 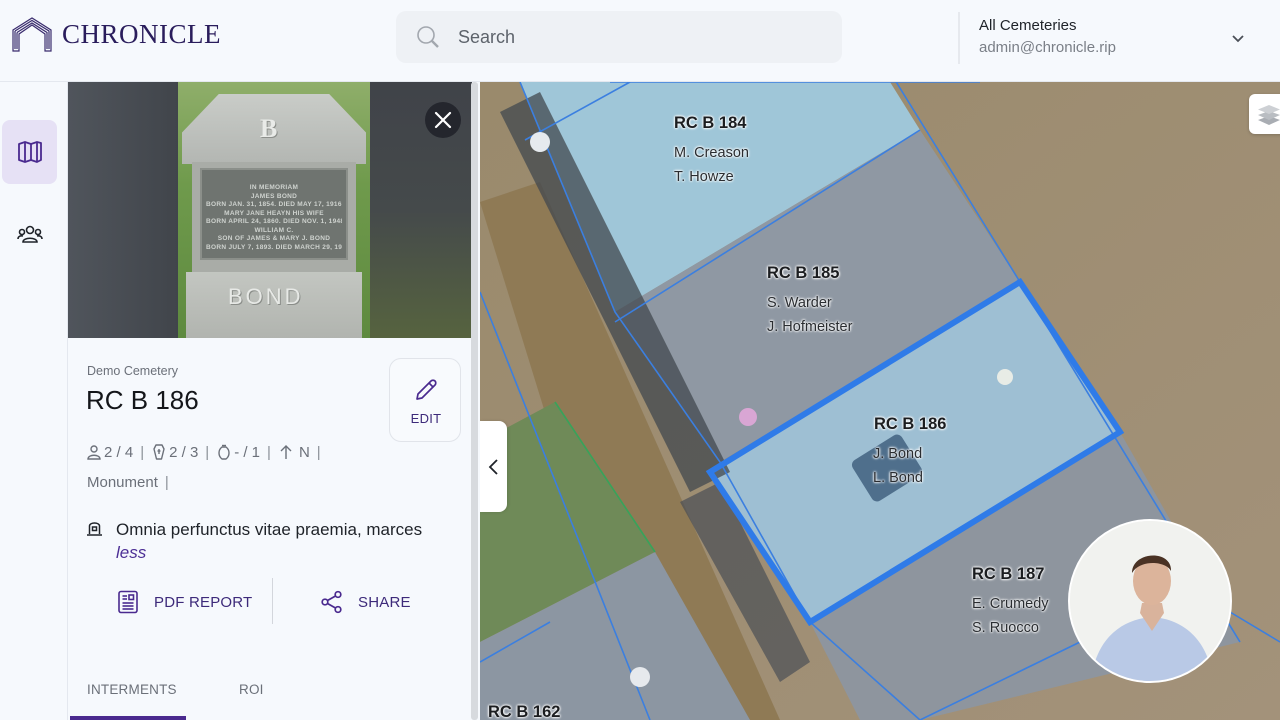 What do you see at coordinates (274, 221) in the screenshot?
I see `plaque-line: BORN APRIL 24, 1860. DIED NOV. 1, 1948.` at bounding box center [274, 221].